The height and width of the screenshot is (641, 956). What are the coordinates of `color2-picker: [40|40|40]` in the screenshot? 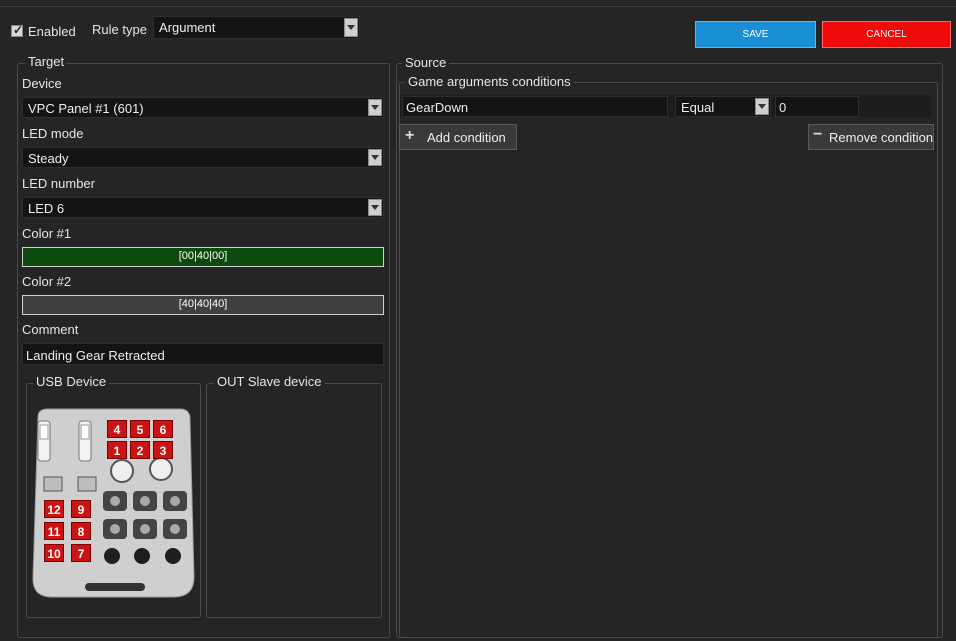 It's located at (203, 305).